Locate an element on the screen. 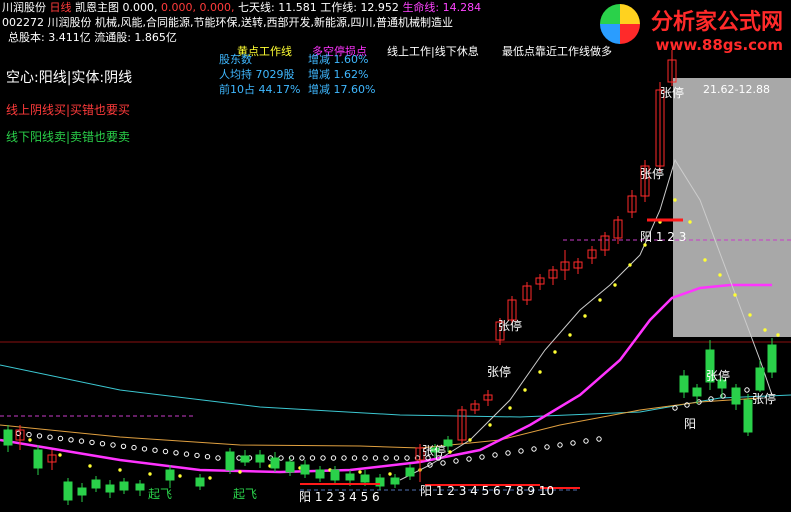 This screenshot has height=512, width=791. life-line-value: 14.284 is located at coordinates (462, 7).